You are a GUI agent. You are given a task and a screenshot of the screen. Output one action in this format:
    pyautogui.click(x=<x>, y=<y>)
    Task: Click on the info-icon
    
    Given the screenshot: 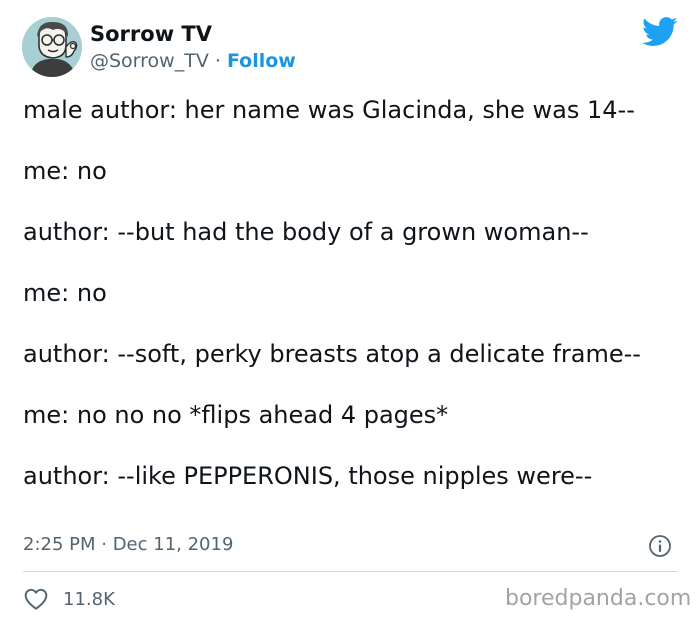 What is the action you would take?
    pyautogui.click(x=660, y=546)
    